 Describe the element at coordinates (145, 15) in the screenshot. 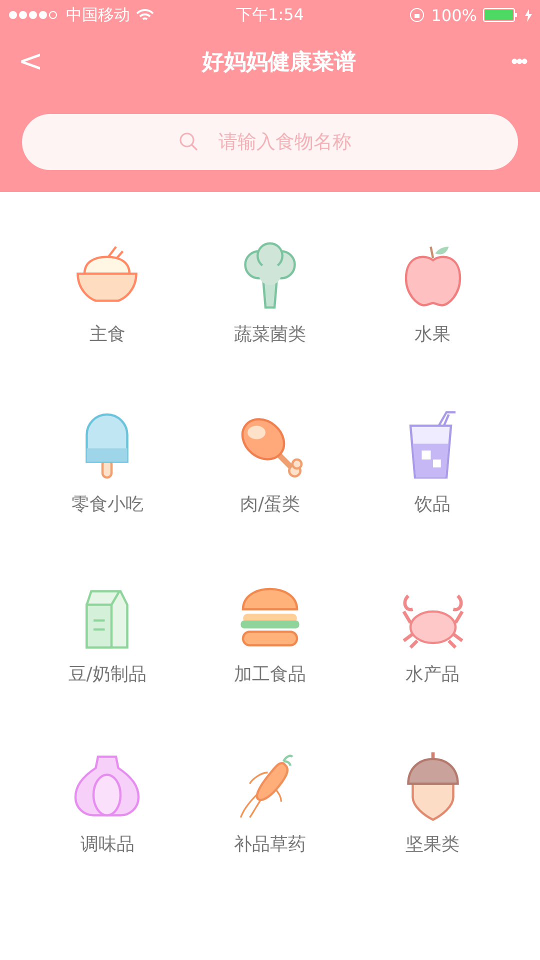

I see `wifi-icon` at that location.